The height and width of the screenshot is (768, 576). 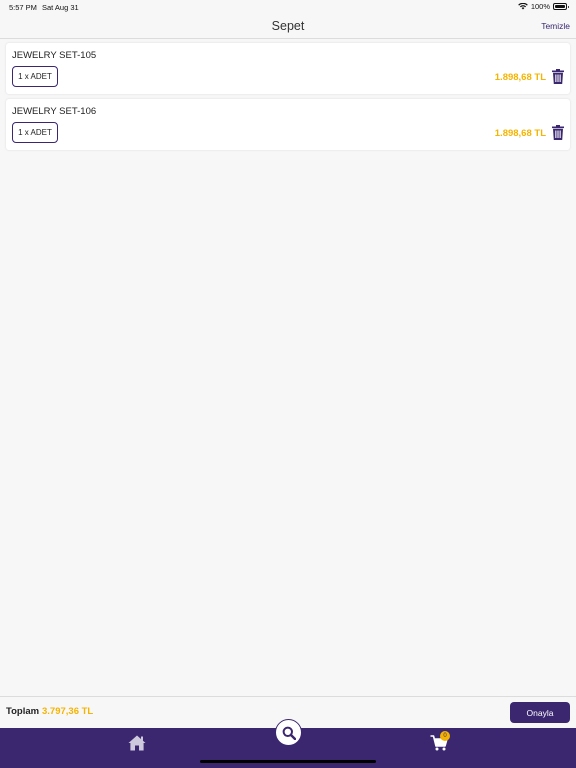 I want to click on wifi-icon, so click(x=523, y=6).